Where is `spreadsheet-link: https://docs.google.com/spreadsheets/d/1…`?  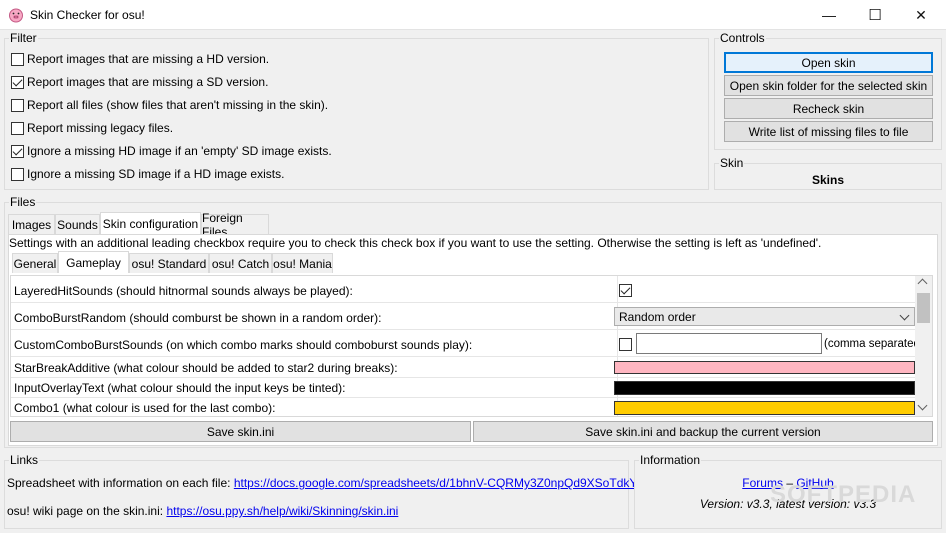 spreadsheet-link: https://docs.google.com/spreadsheets/d/1… is located at coordinates (463, 483).